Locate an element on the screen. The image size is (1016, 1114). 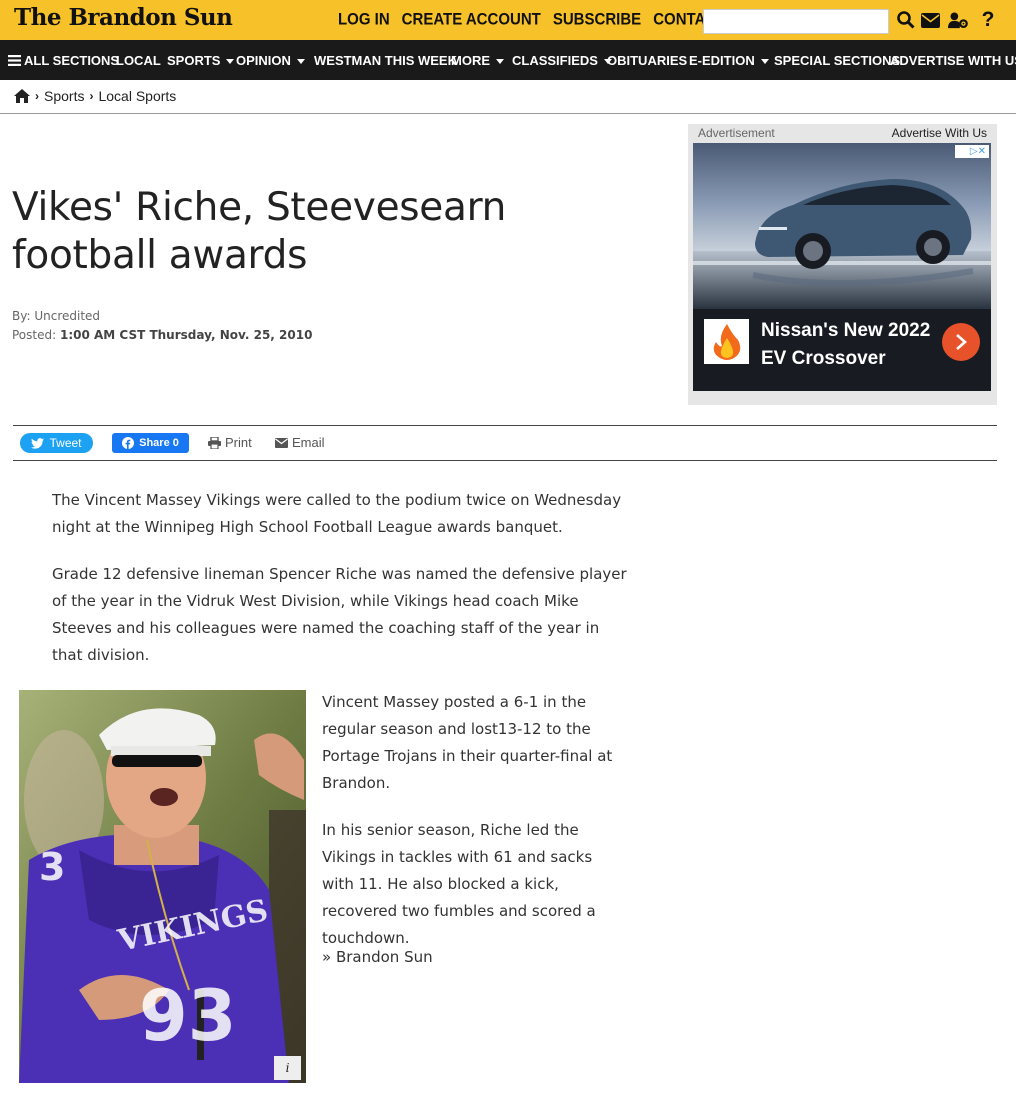
nav-label: SPECIAL SECTIONS is located at coordinates (837, 60).